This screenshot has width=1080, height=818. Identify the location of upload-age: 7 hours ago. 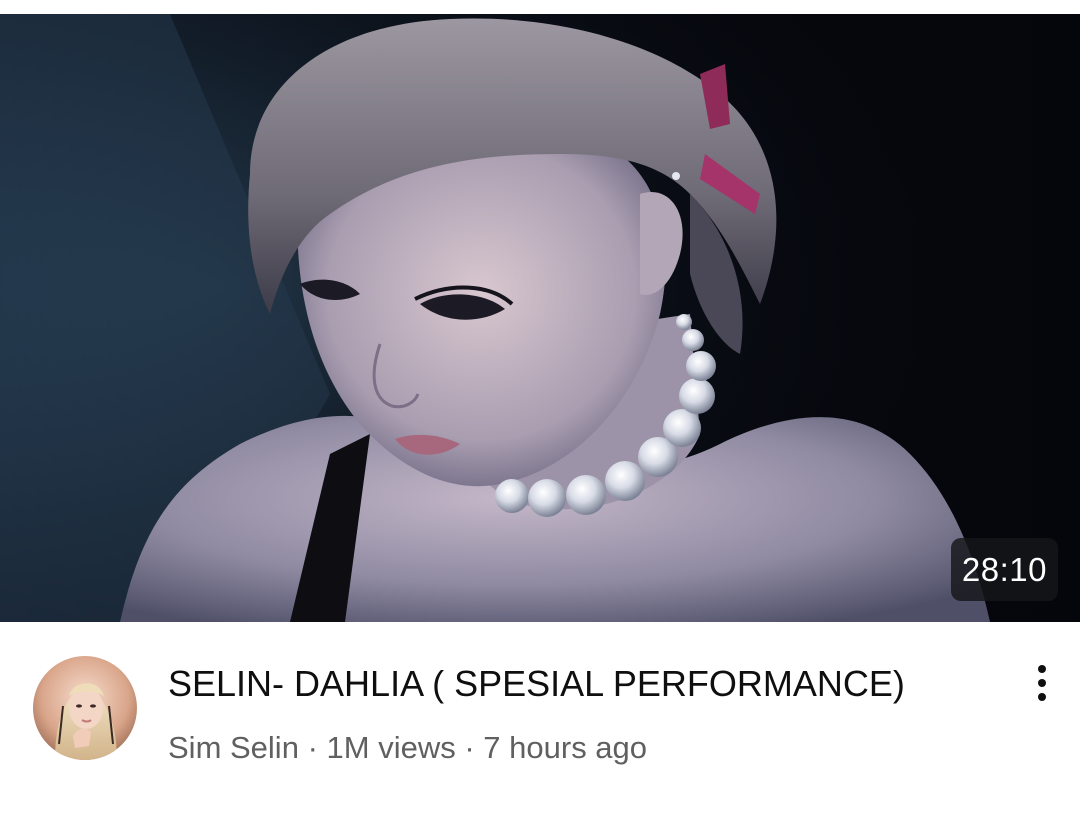
(565, 747).